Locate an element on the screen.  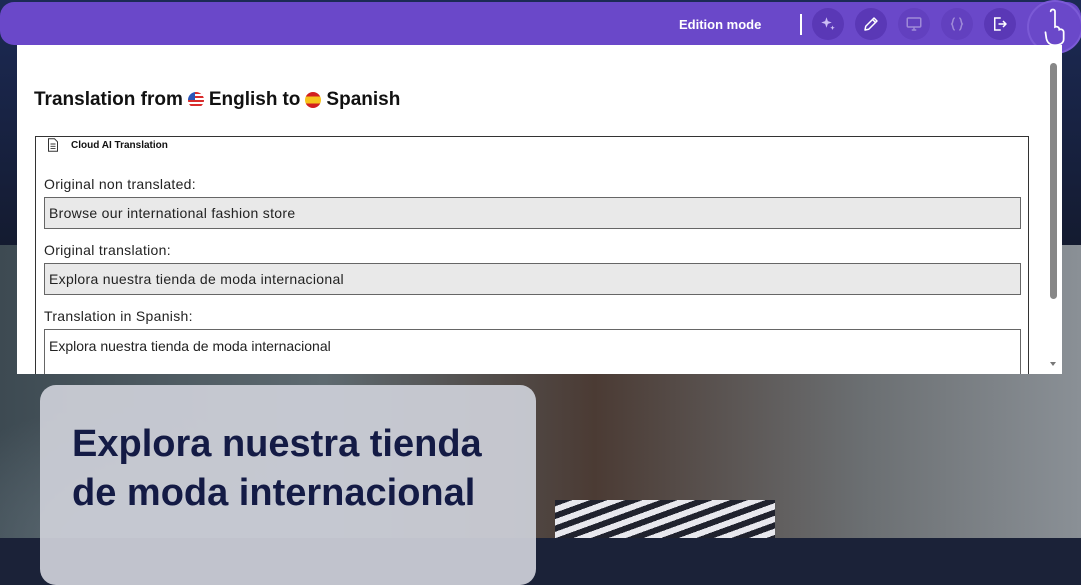
document-icon is located at coordinates (53, 145).